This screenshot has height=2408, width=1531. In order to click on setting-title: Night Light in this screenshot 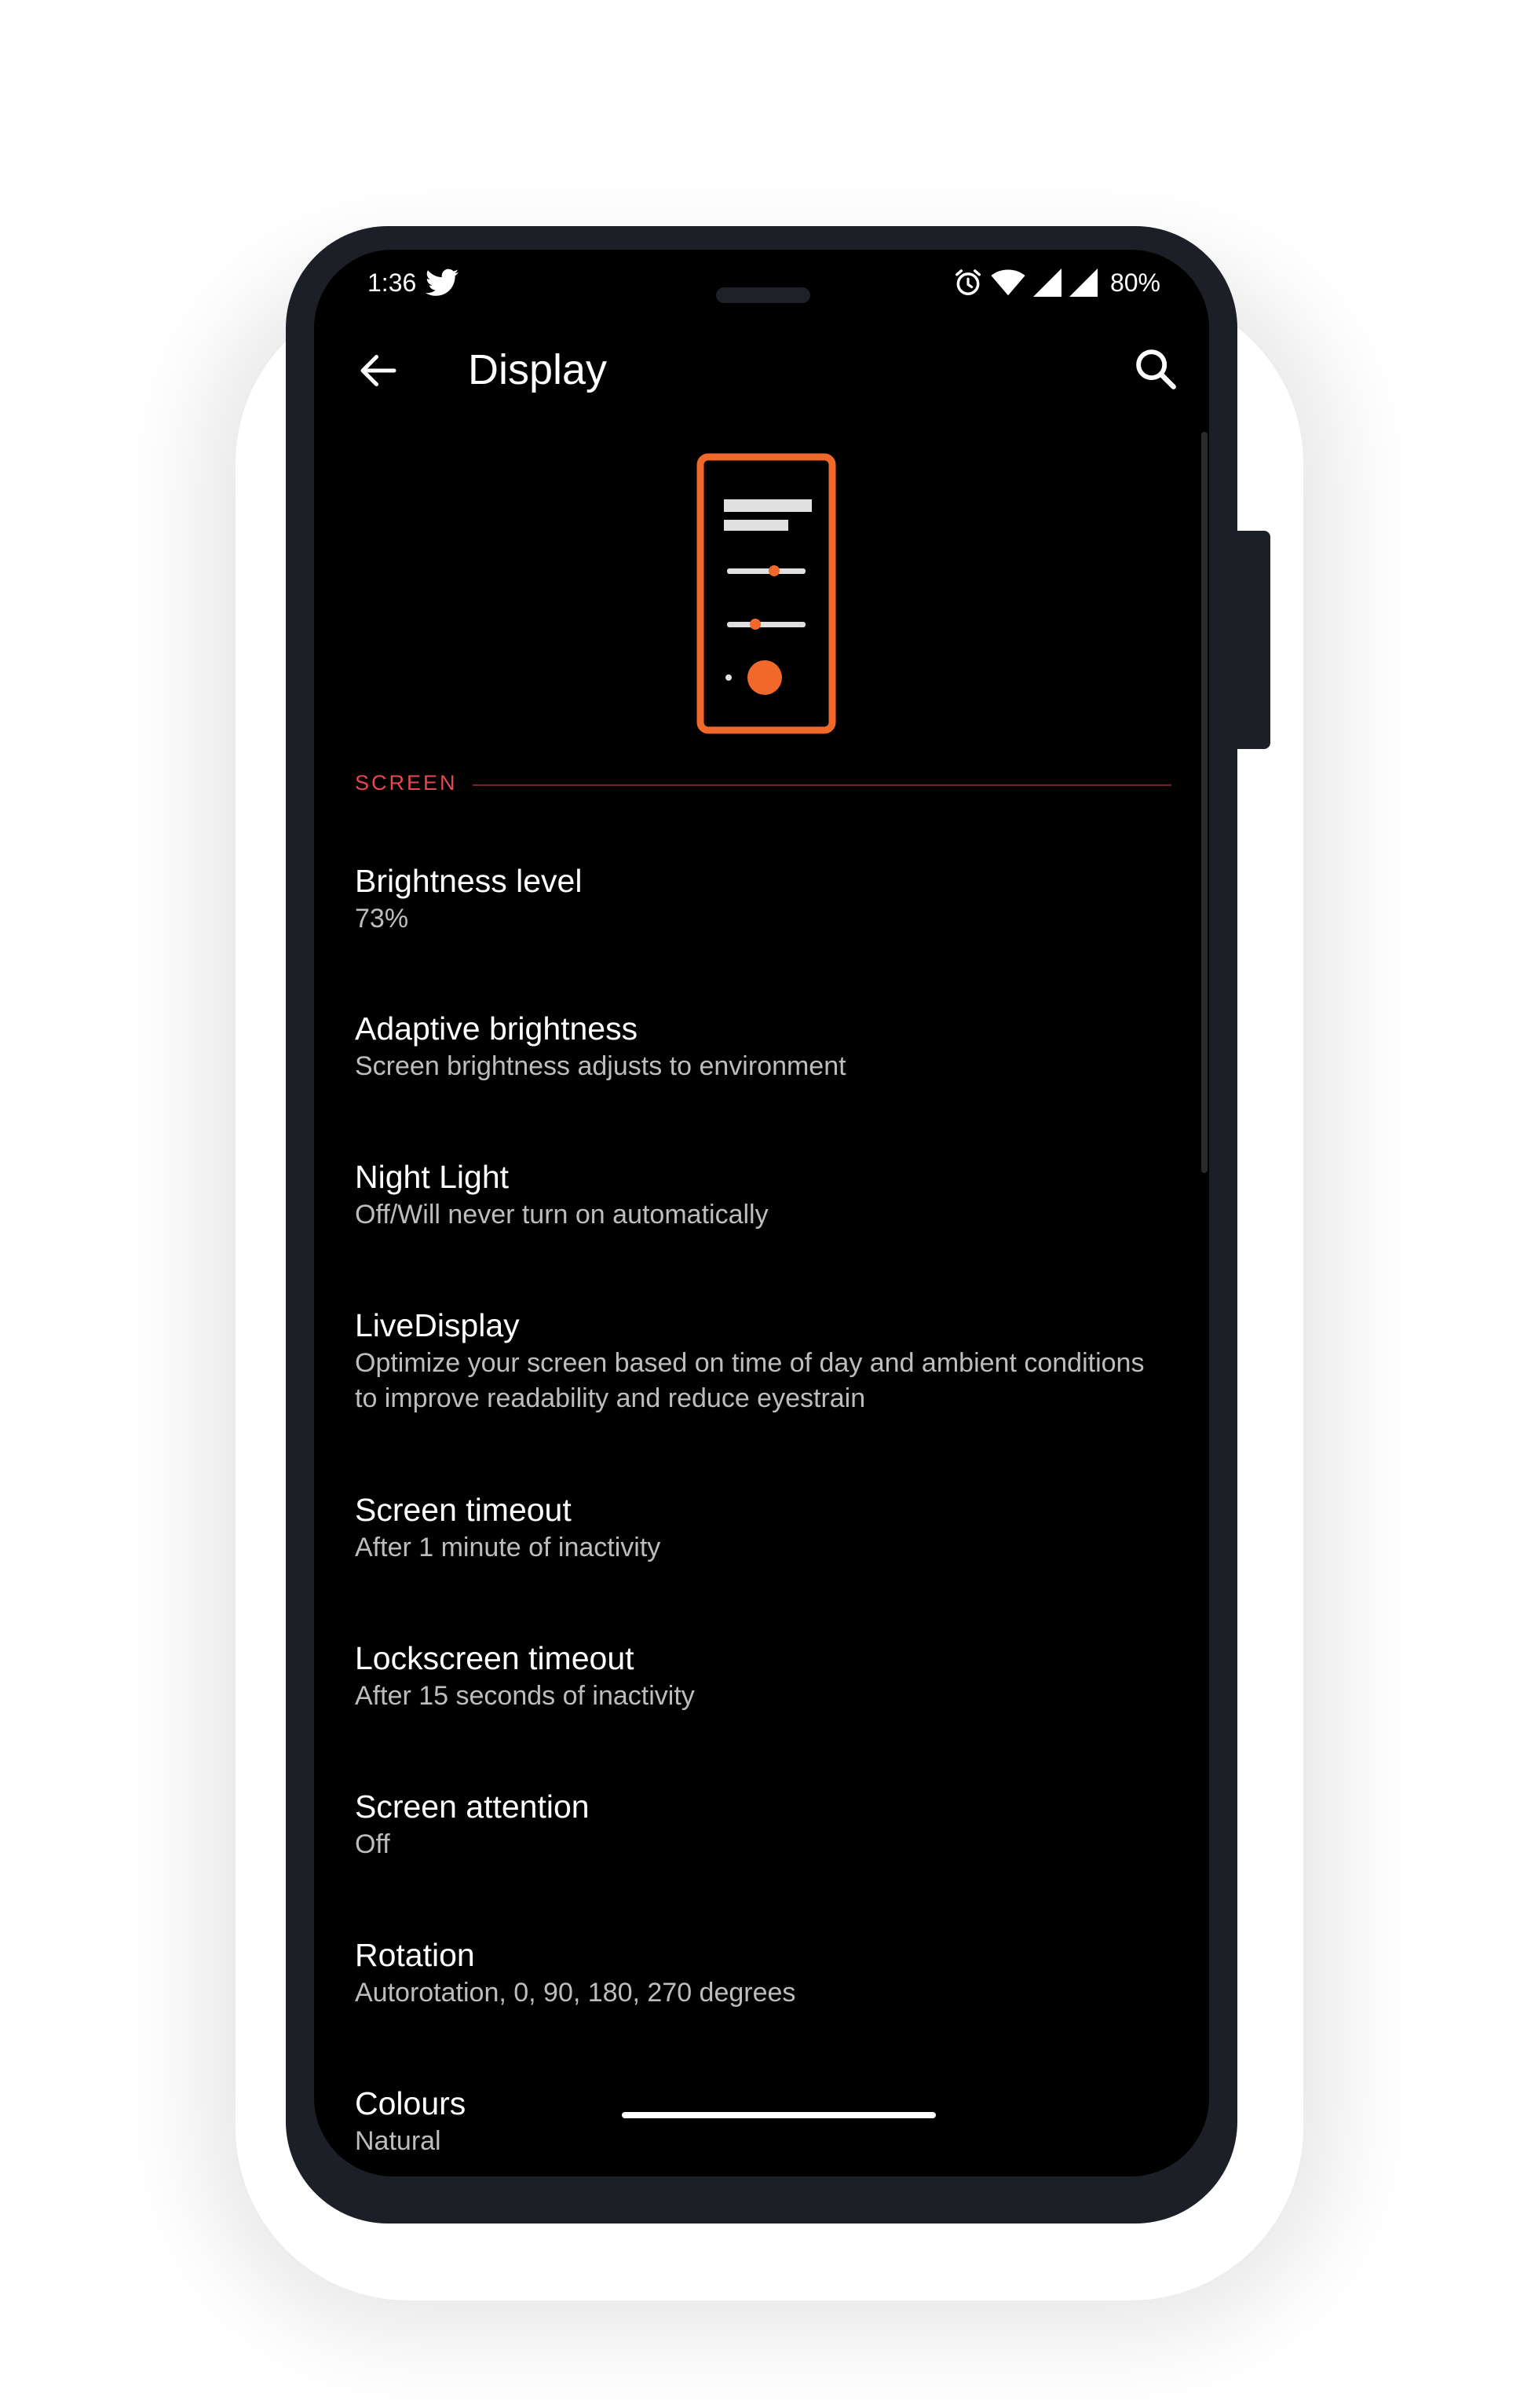, I will do `click(432, 1177)`.